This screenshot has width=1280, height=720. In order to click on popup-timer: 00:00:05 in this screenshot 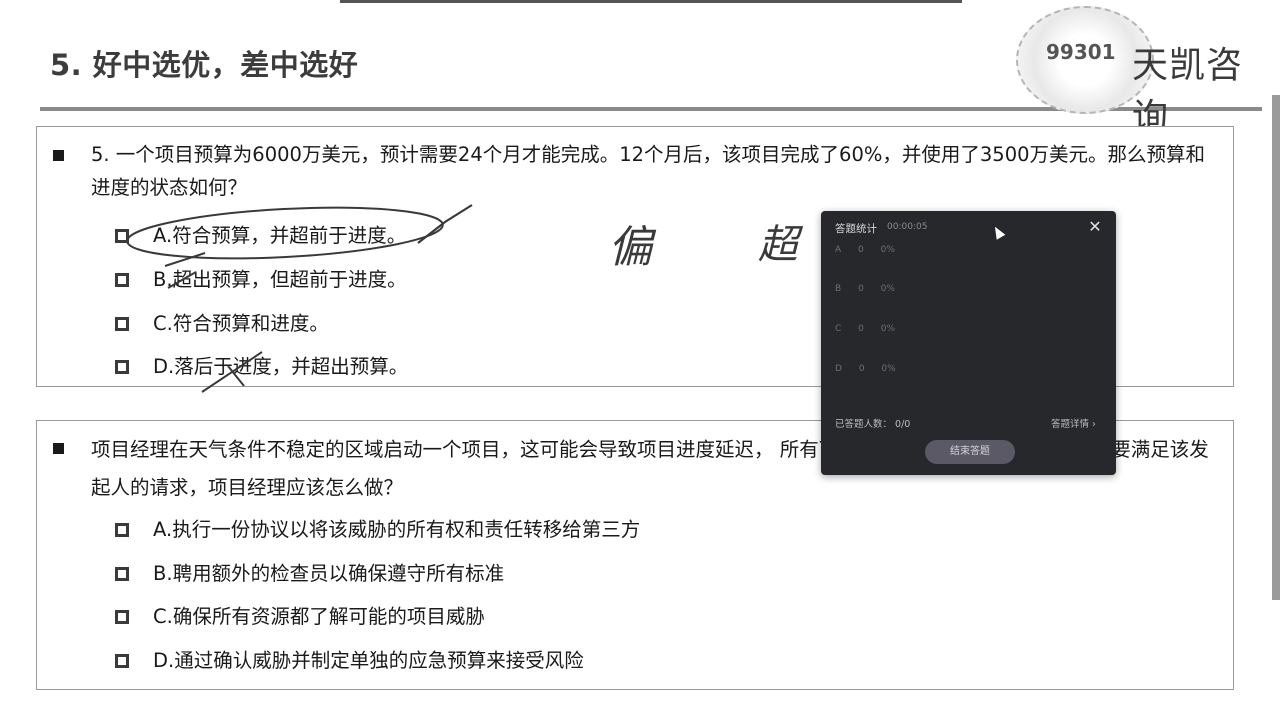, I will do `click(907, 227)`.